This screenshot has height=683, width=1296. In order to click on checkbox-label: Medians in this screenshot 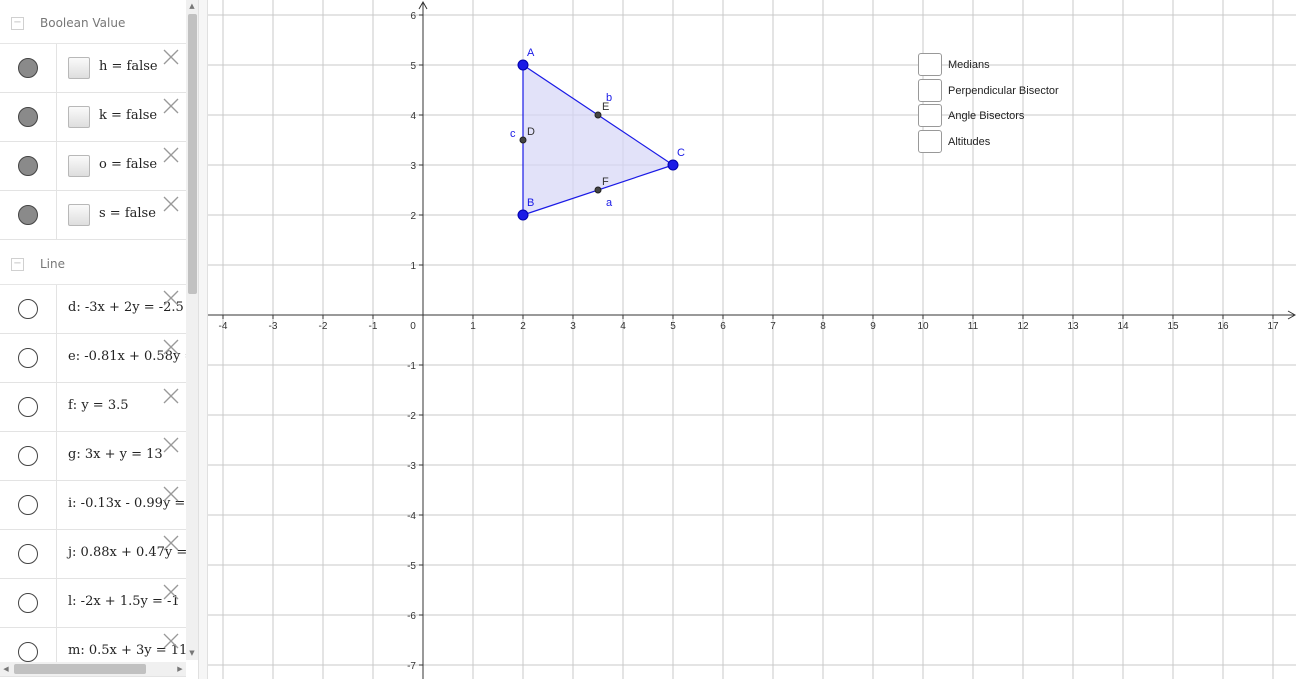, I will do `click(969, 65)`.